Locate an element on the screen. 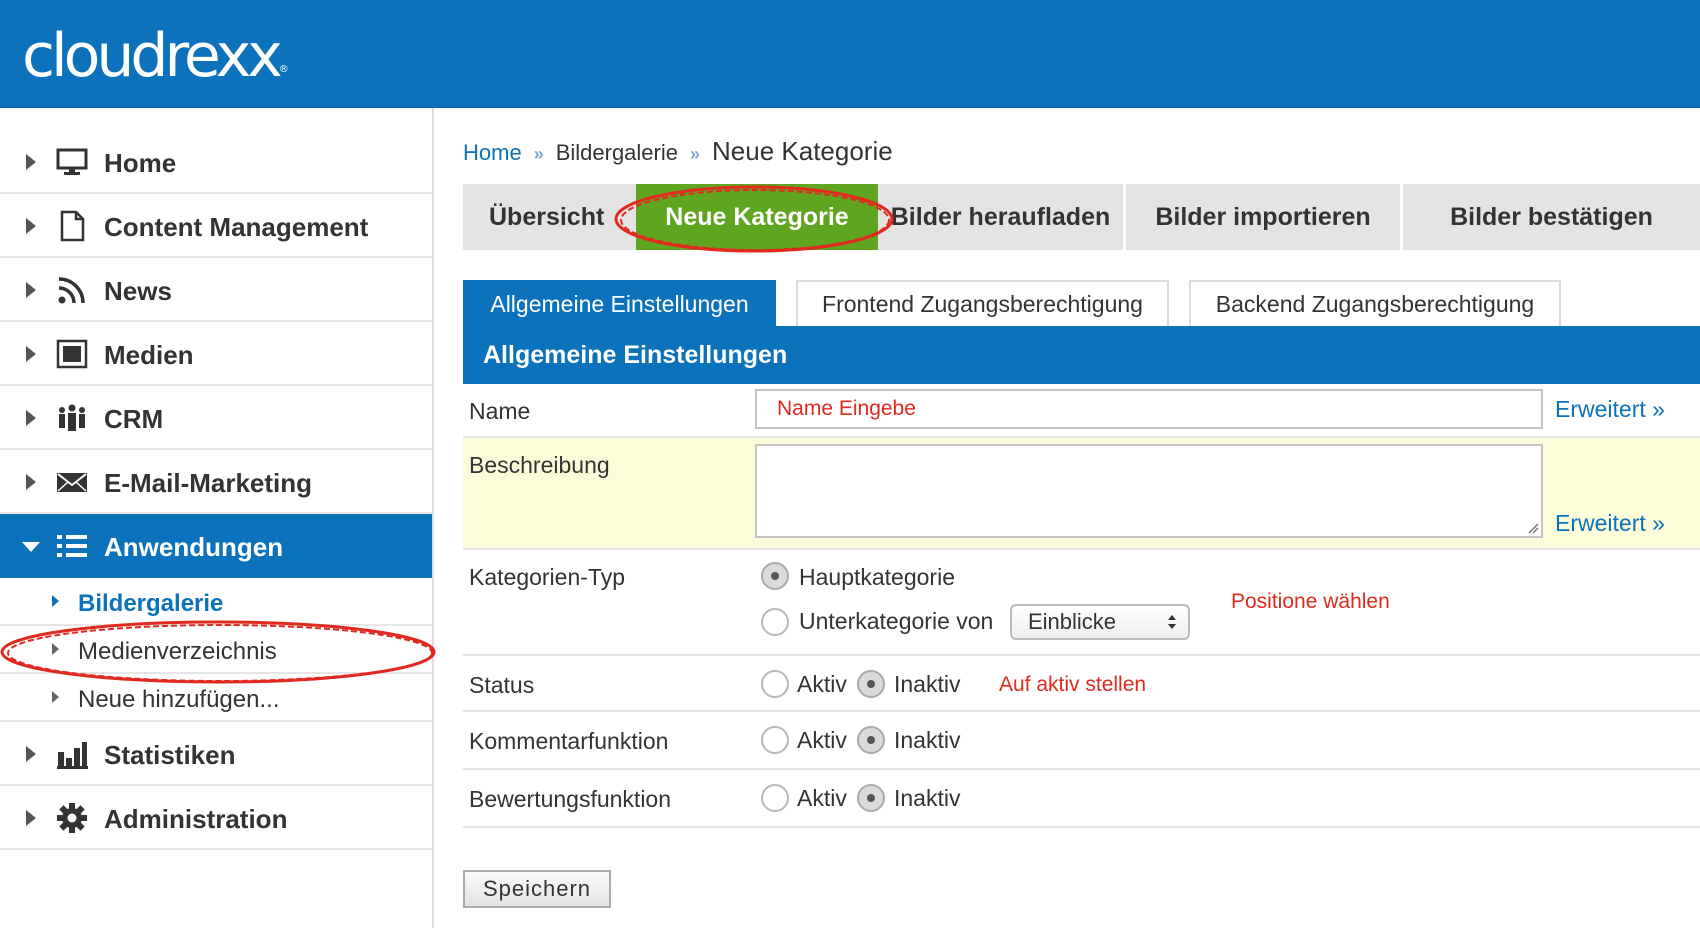 The image size is (1700, 928). radio-main-category is located at coordinates (775, 576).